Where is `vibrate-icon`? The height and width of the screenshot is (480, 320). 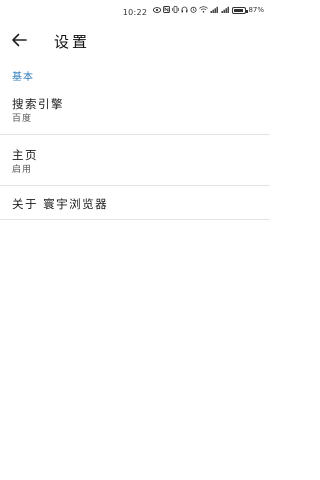
vibrate-icon is located at coordinates (176, 10).